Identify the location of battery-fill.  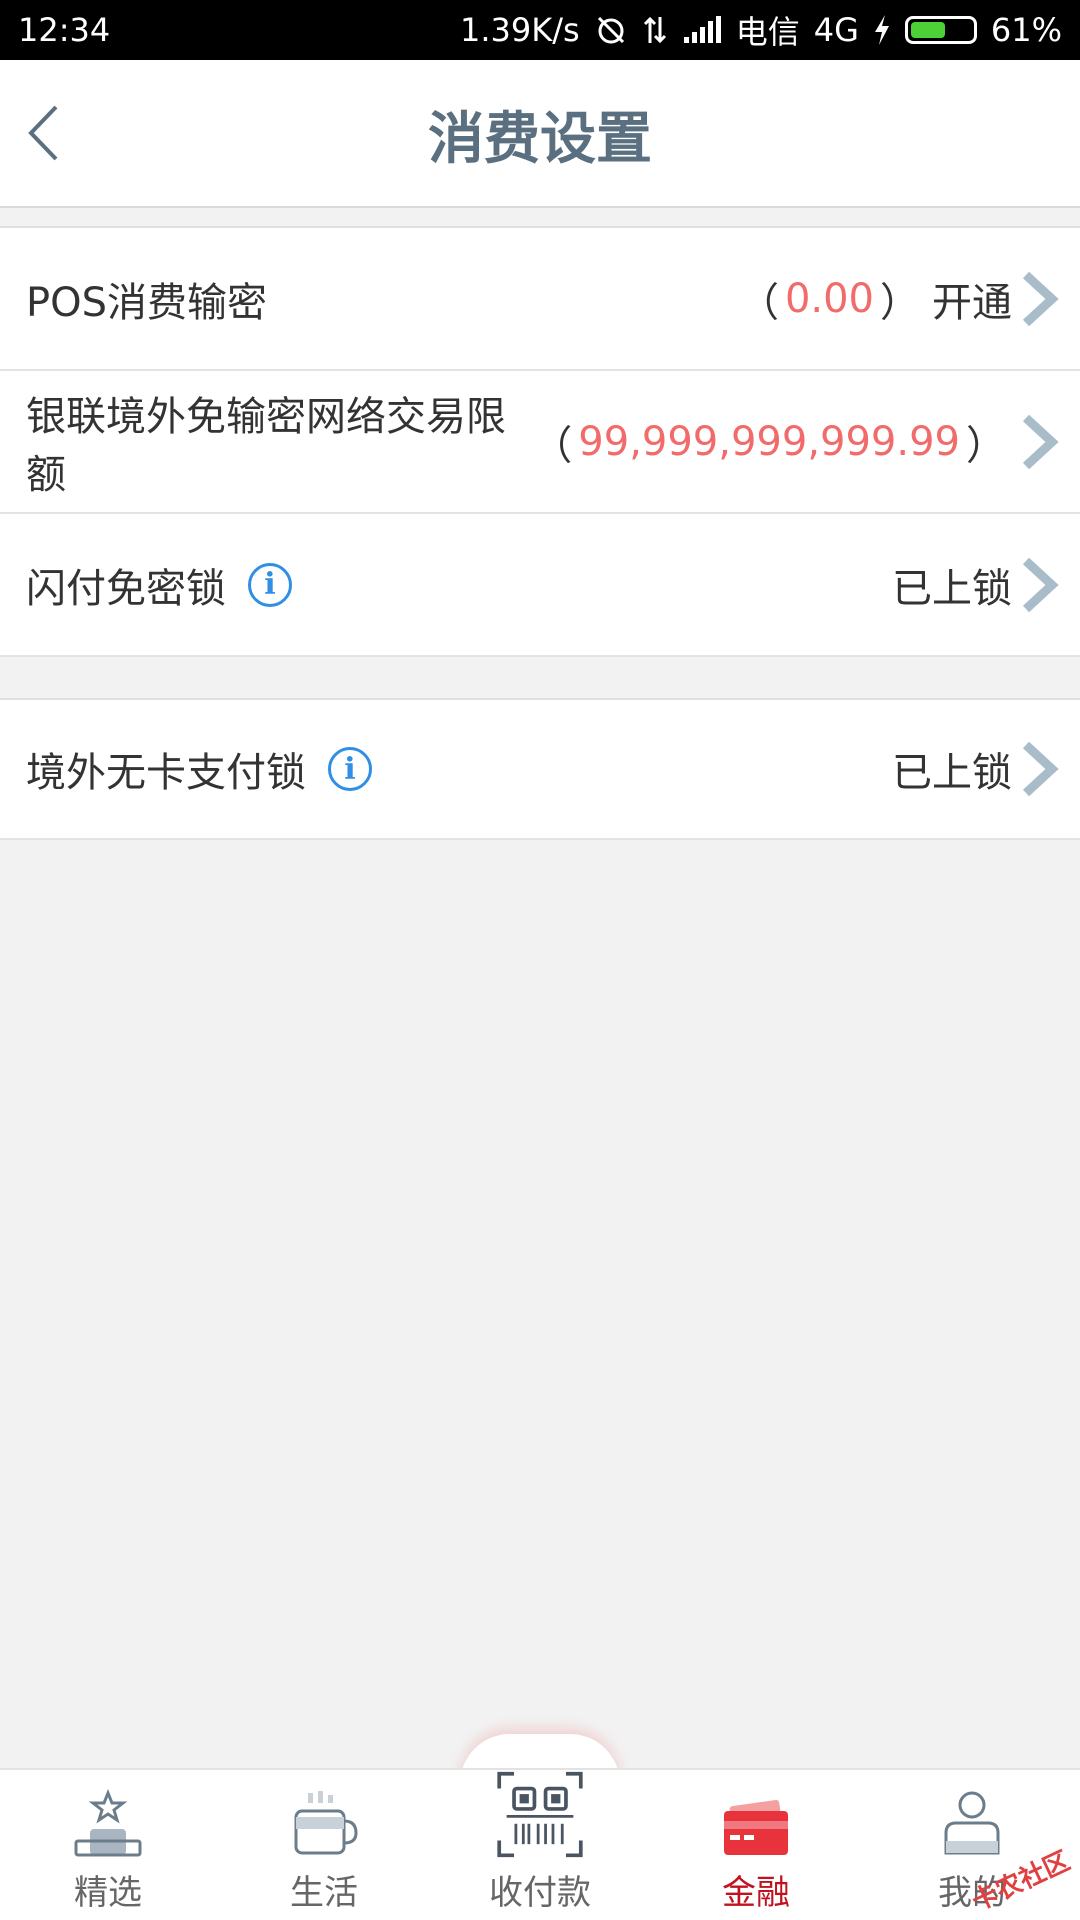
(928, 30).